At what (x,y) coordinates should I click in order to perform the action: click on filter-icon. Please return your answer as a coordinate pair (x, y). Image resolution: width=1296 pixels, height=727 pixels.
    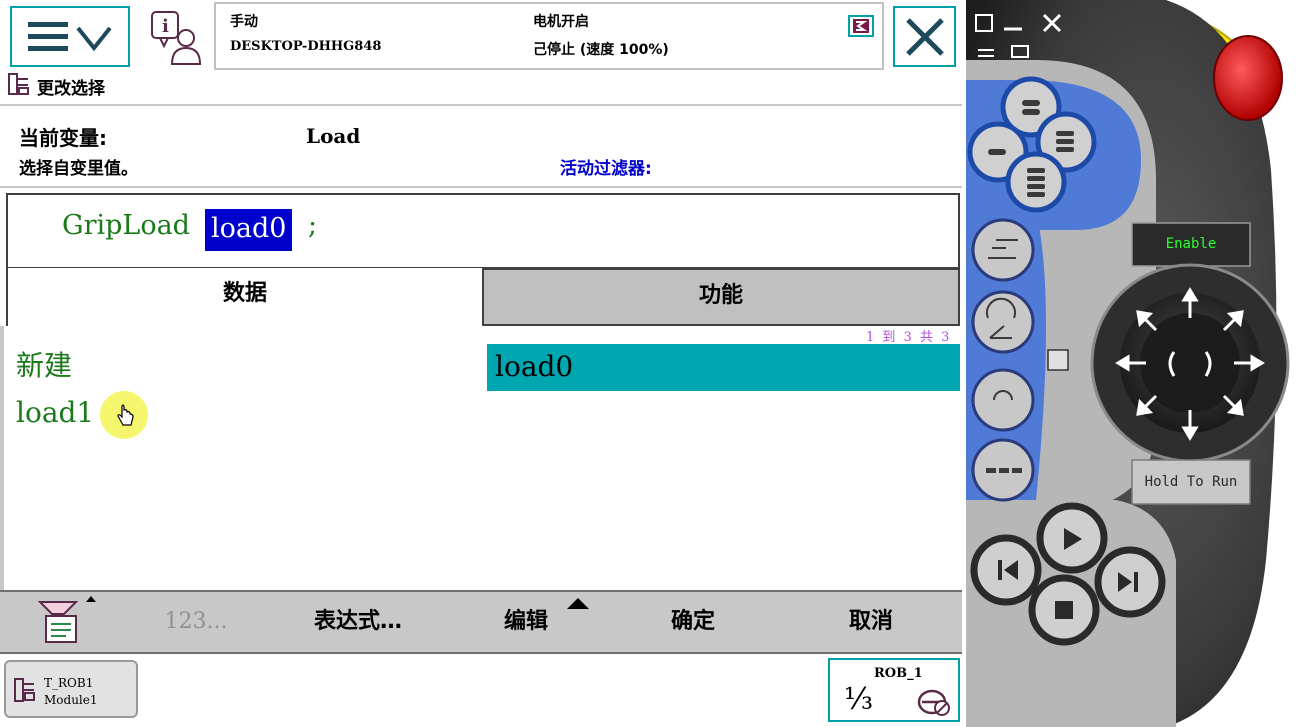
    Looking at the image, I should click on (67, 619).